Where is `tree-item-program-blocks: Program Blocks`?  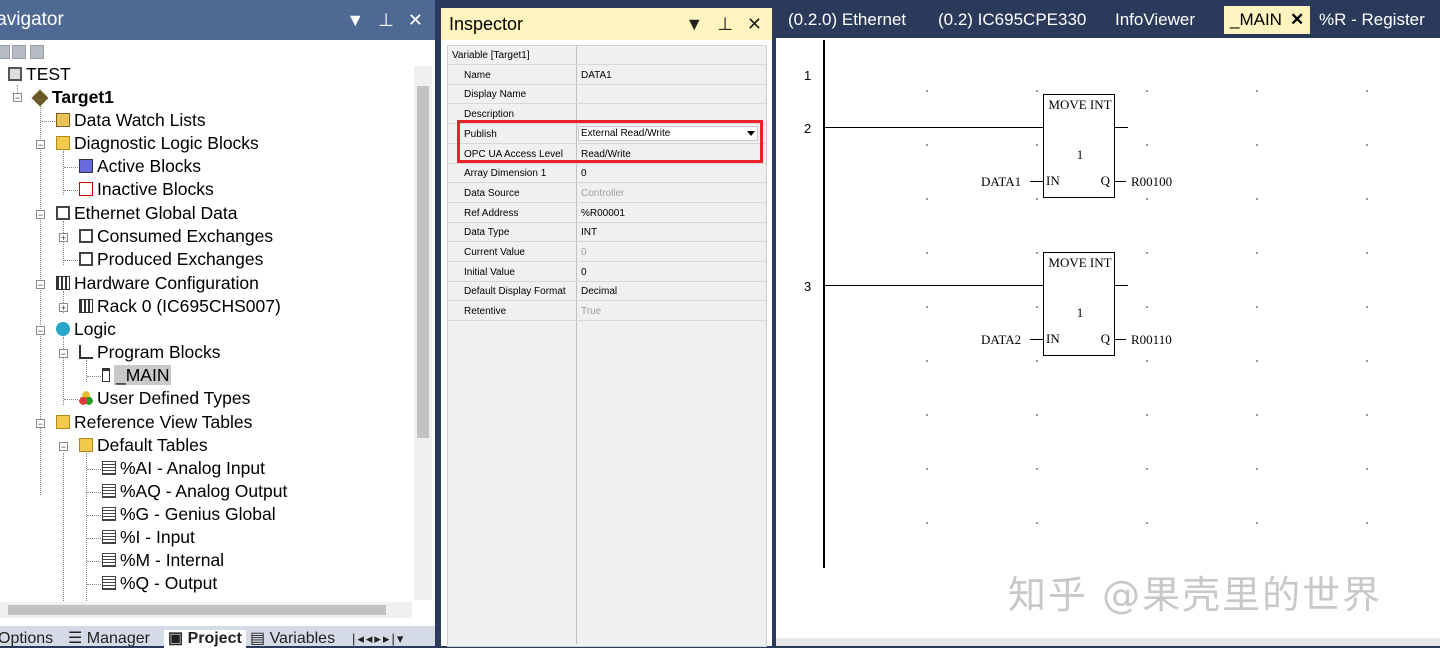
tree-item-program-blocks: Program Blocks is located at coordinates (150, 352).